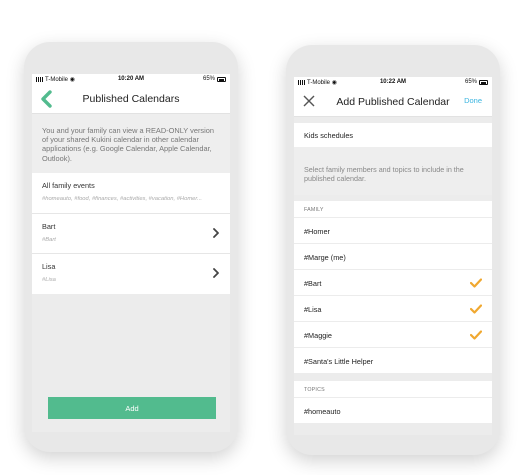  Describe the element at coordinates (393, 135) in the screenshot. I see `calendar-name-field: Kids schedules` at that location.